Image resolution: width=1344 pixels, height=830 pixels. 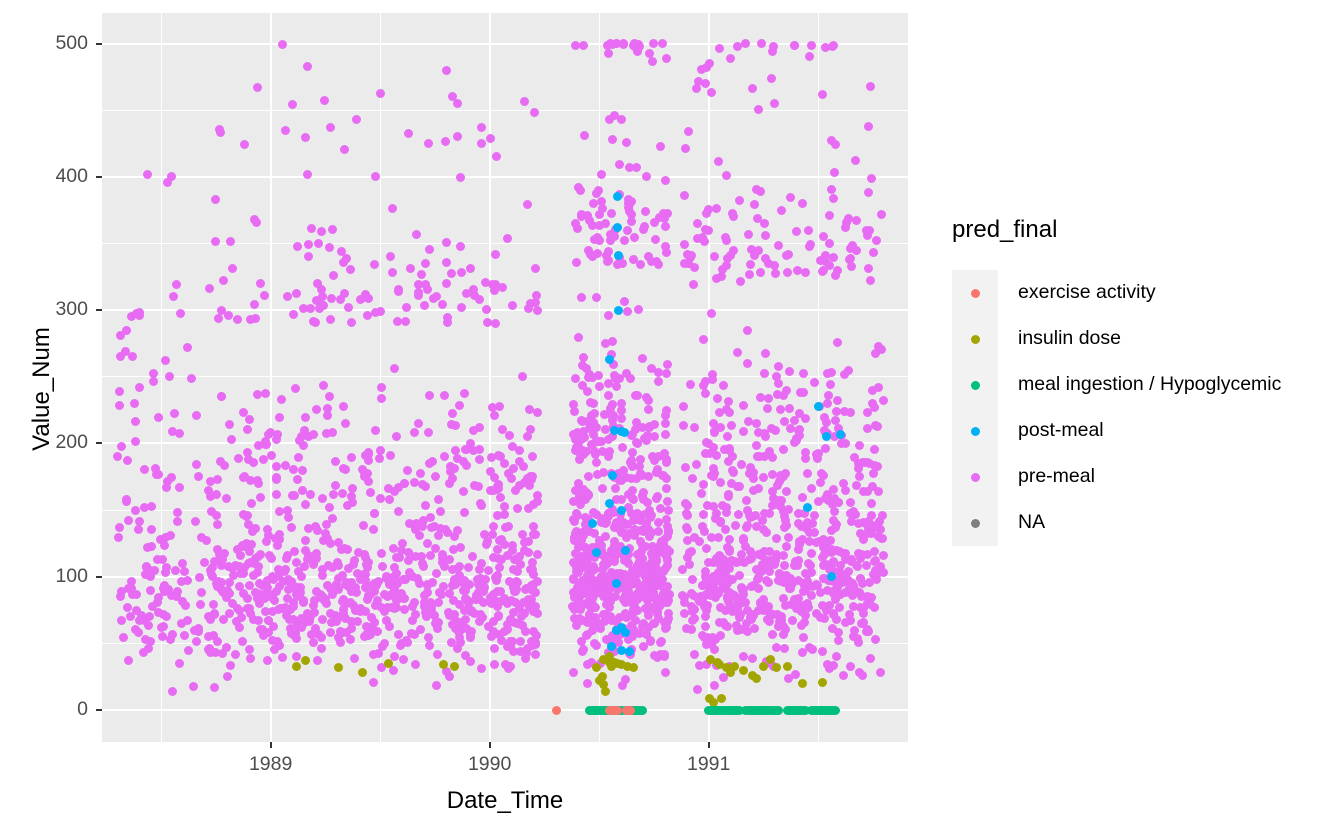 What do you see at coordinates (975, 385) in the screenshot?
I see `legend-key-meal-ingestion` at bounding box center [975, 385].